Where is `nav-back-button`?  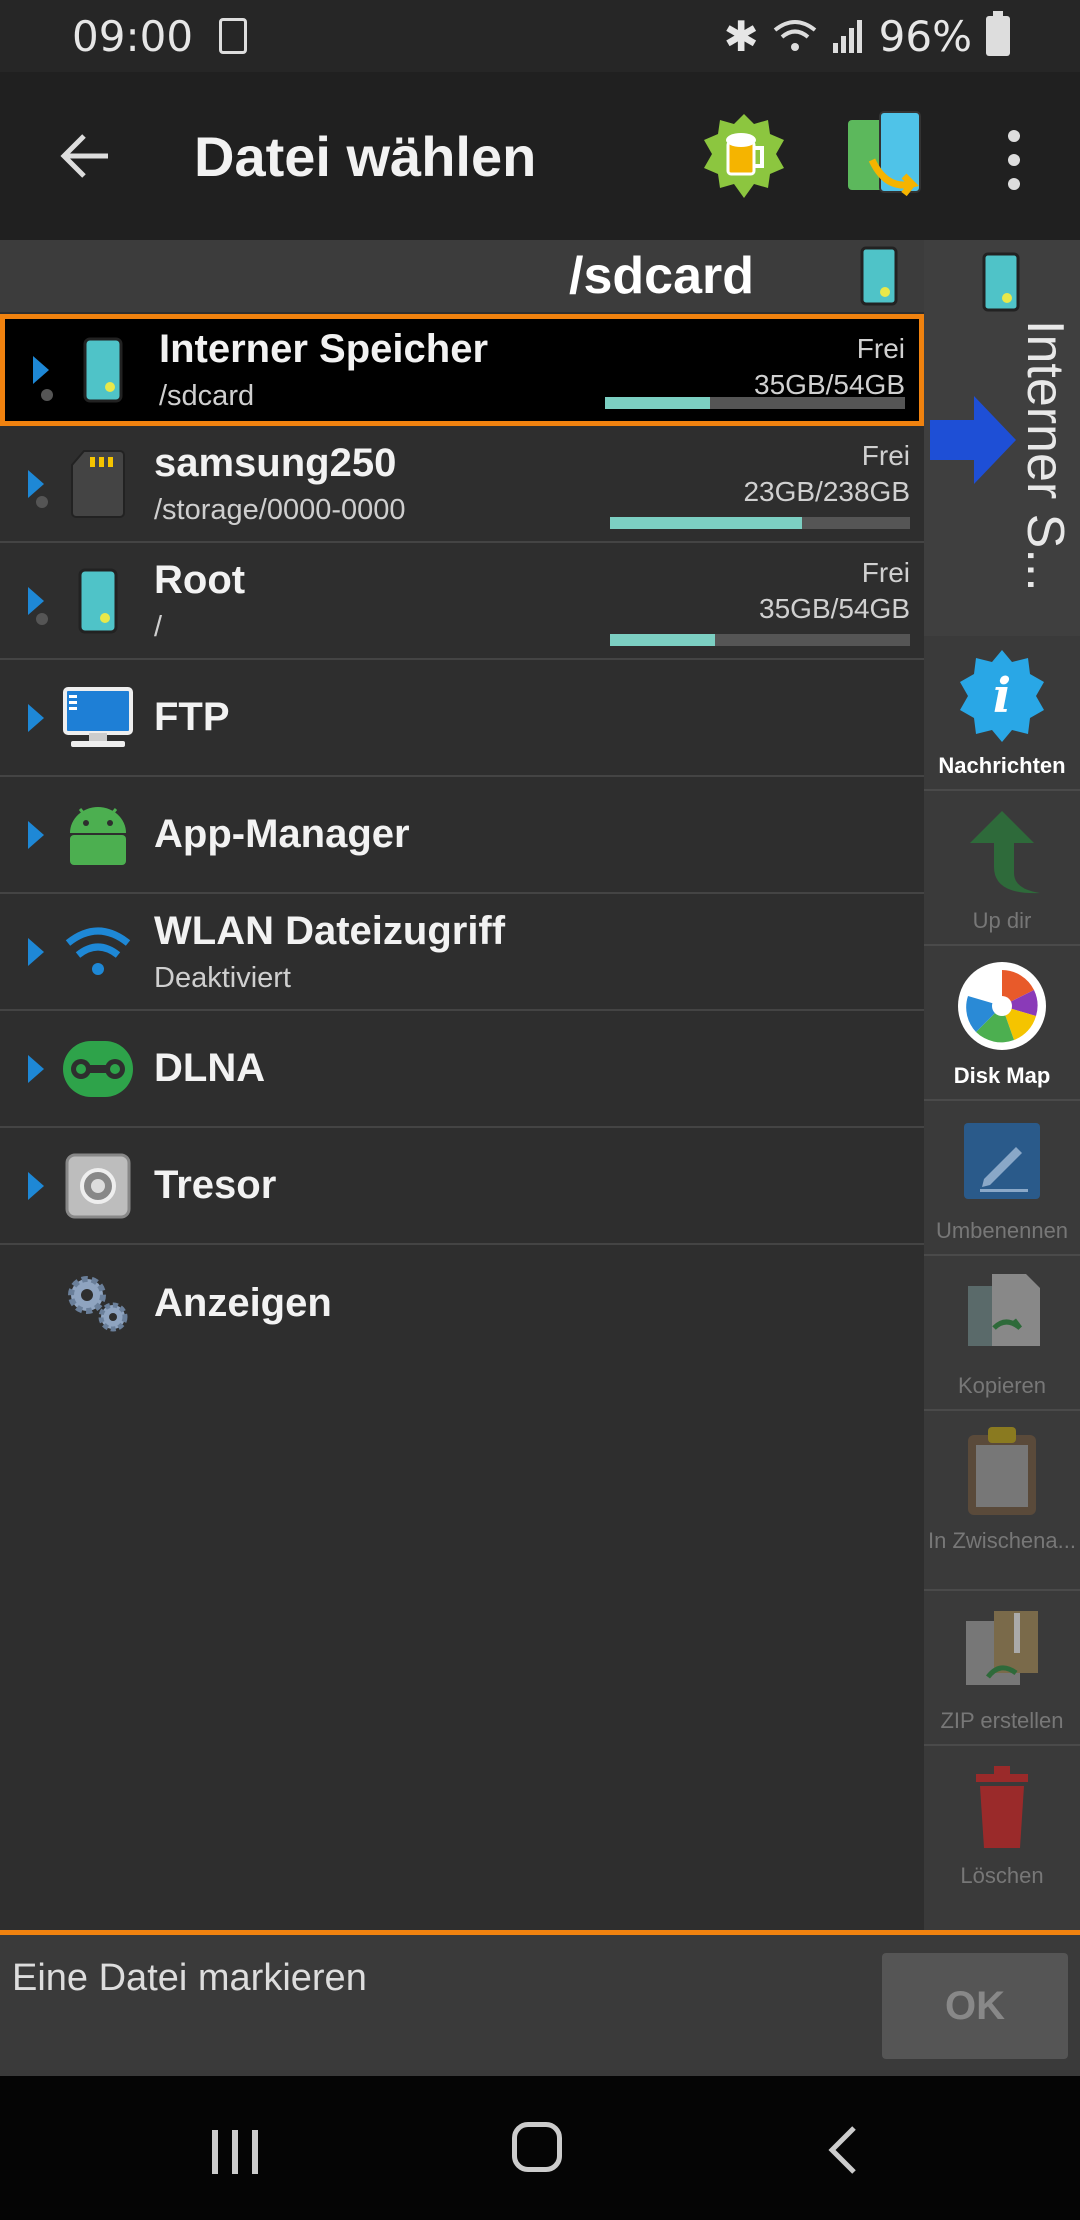
nav-back-button is located at coordinates (842, 2150).